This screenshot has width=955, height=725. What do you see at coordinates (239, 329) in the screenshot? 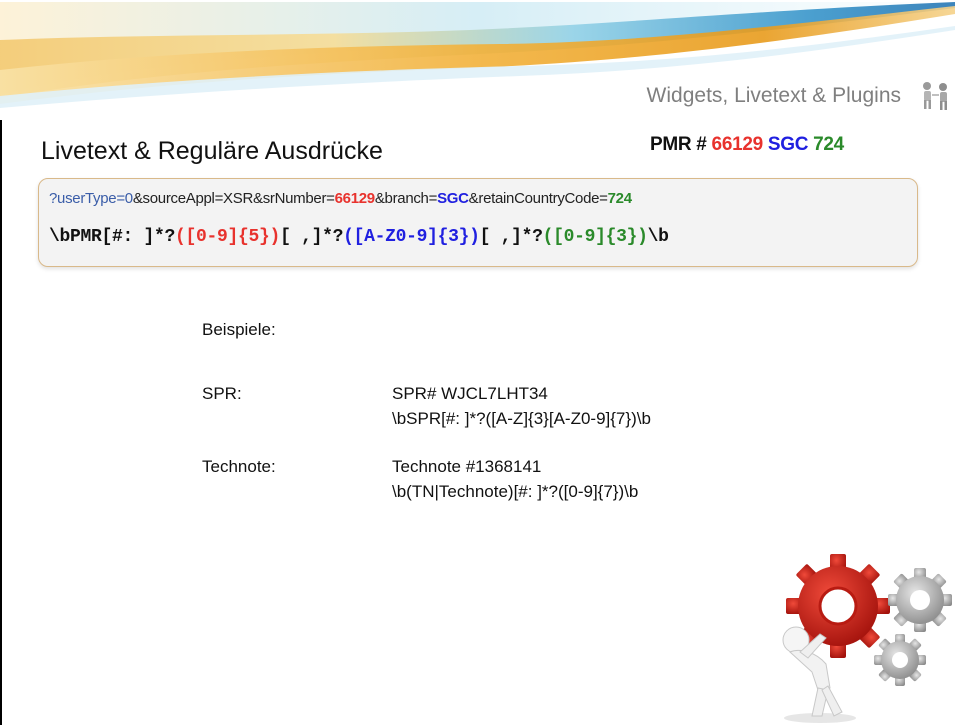
I see `examples-heading: Beispiele:` at bounding box center [239, 329].